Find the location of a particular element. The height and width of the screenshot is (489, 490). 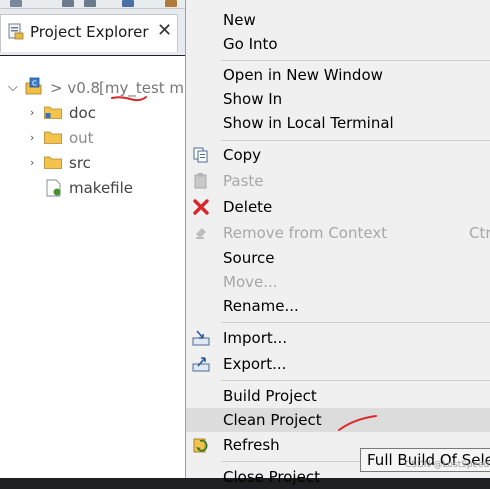

remove-context-icon is located at coordinates (201, 233).